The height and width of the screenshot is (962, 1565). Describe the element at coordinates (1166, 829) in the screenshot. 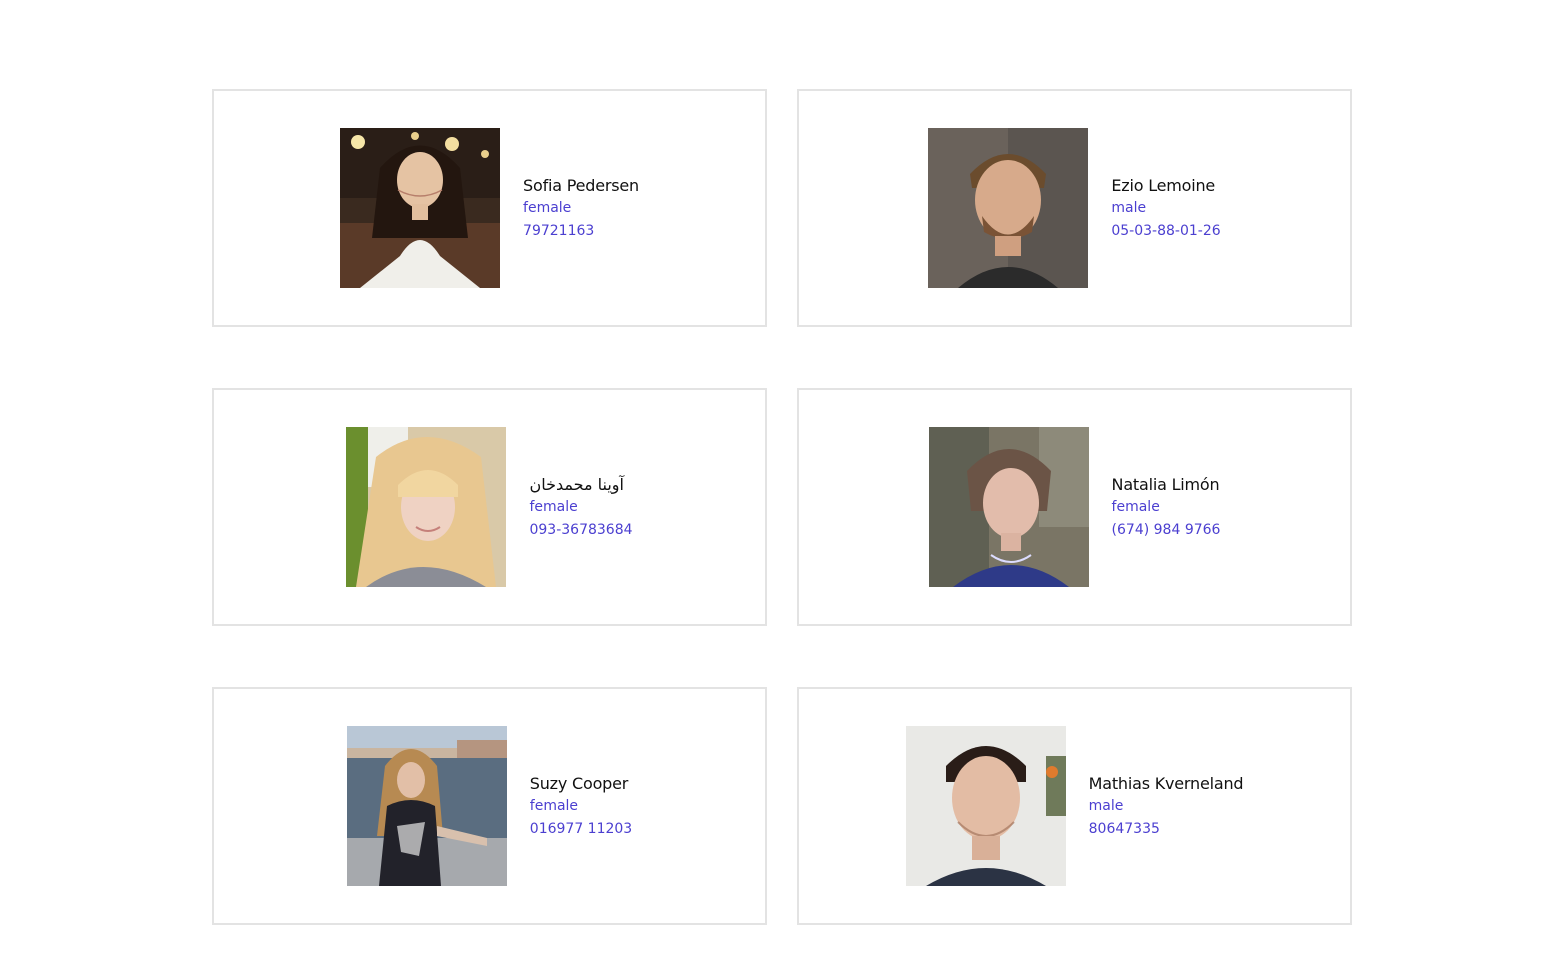

I see `user-phone: 80647335` at that location.